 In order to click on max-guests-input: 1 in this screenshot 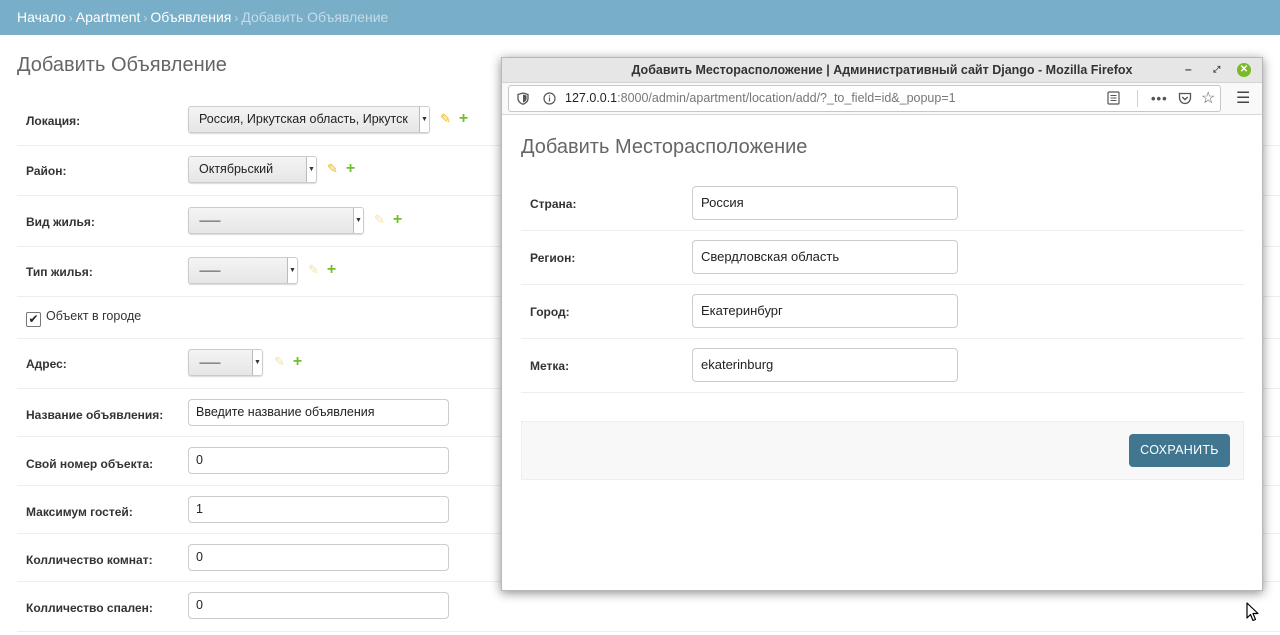, I will do `click(318, 509)`.